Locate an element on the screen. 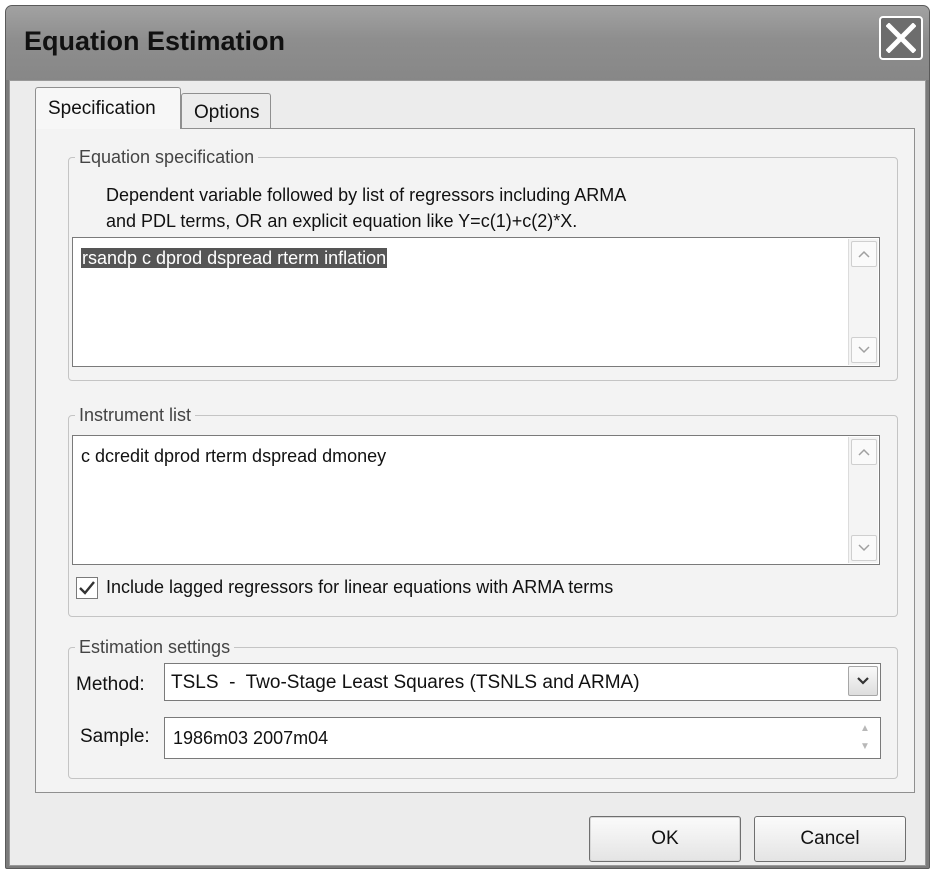 This screenshot has width=935, height=873. cancel-button: Cancel is located at coordinates (830, 839).